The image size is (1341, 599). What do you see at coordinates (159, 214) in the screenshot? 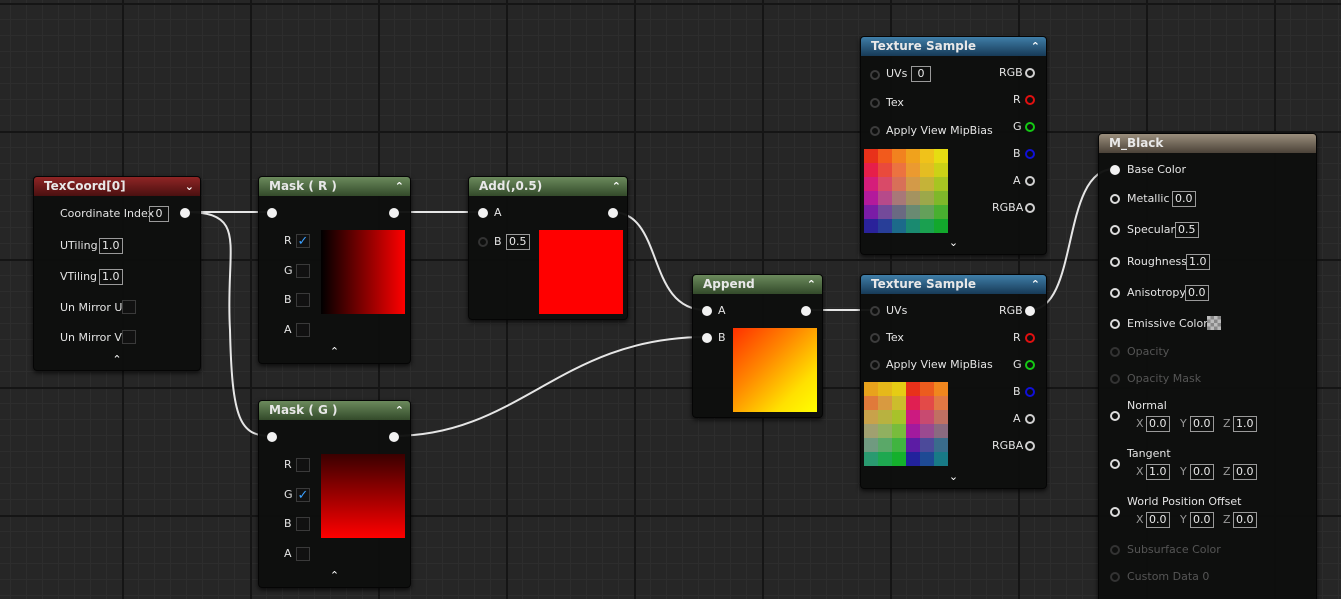
I see `coordinate-index-value: 0` at bounding box center [159, 214].